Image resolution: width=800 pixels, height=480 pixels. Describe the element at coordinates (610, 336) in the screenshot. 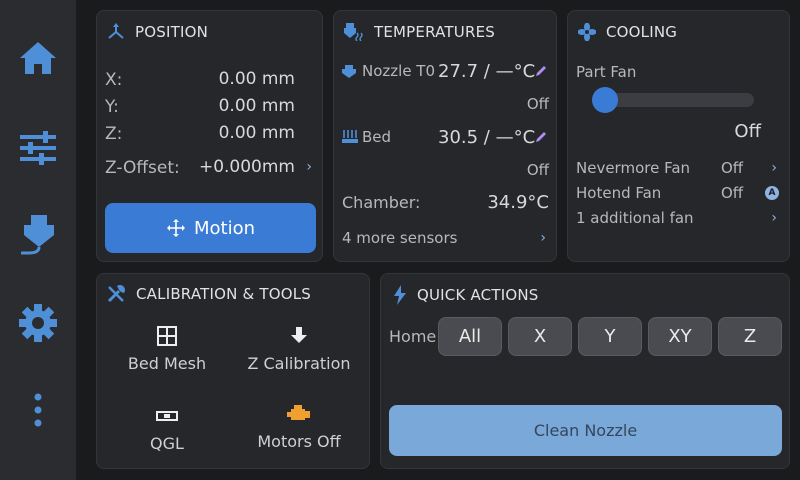

I see `home-y-button: Y` at that location.